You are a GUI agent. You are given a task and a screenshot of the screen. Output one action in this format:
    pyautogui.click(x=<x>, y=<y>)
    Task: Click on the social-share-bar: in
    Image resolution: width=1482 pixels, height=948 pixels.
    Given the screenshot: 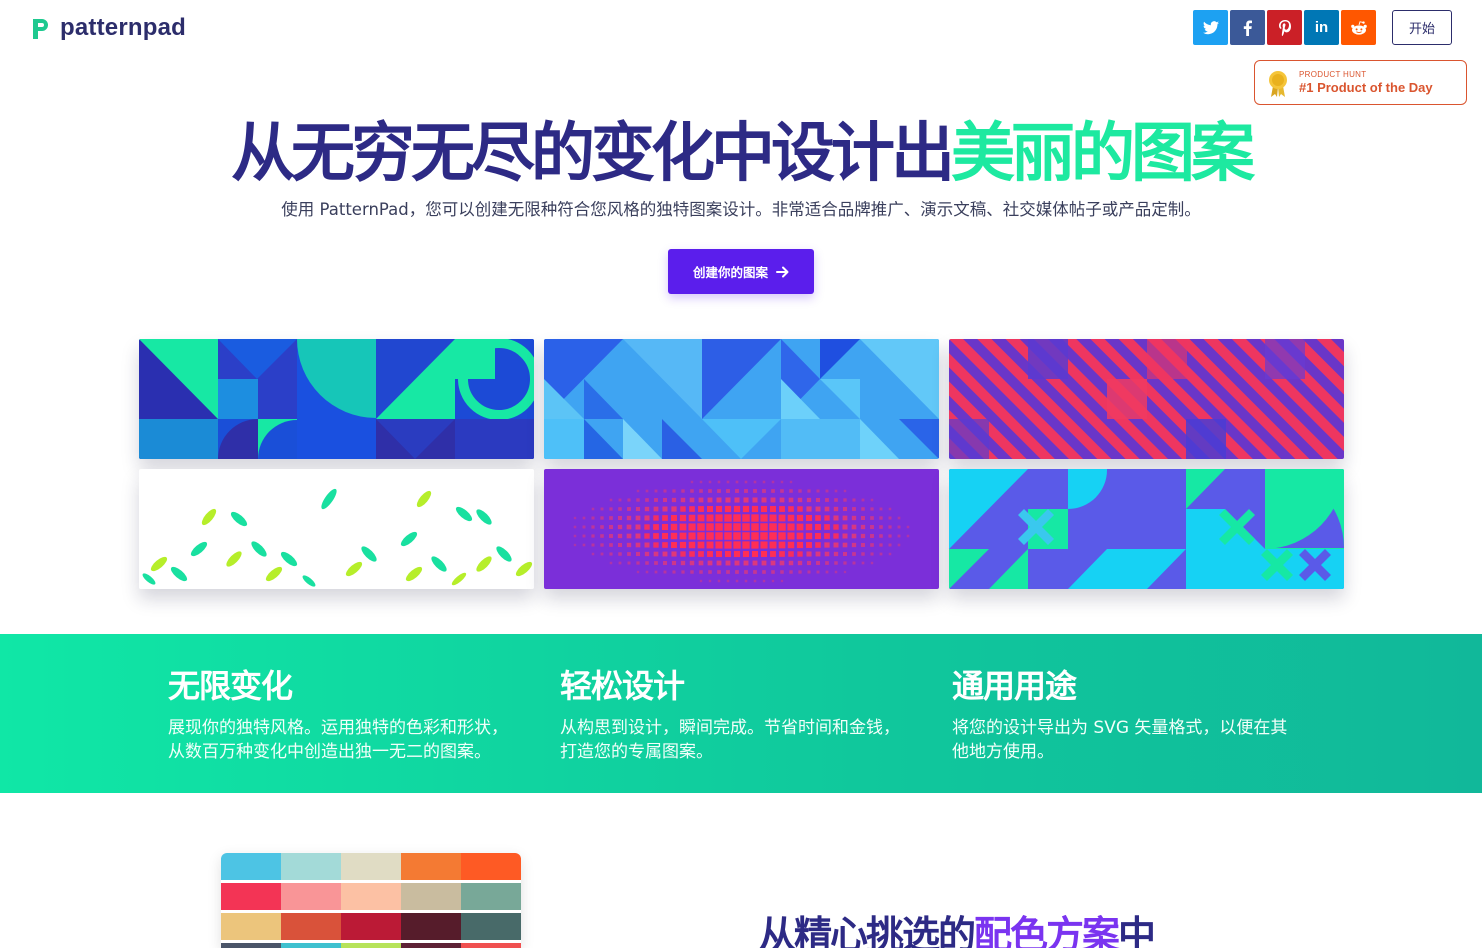 What is the action you would take?
    pyautogui.click(x=1284, y=27)
    